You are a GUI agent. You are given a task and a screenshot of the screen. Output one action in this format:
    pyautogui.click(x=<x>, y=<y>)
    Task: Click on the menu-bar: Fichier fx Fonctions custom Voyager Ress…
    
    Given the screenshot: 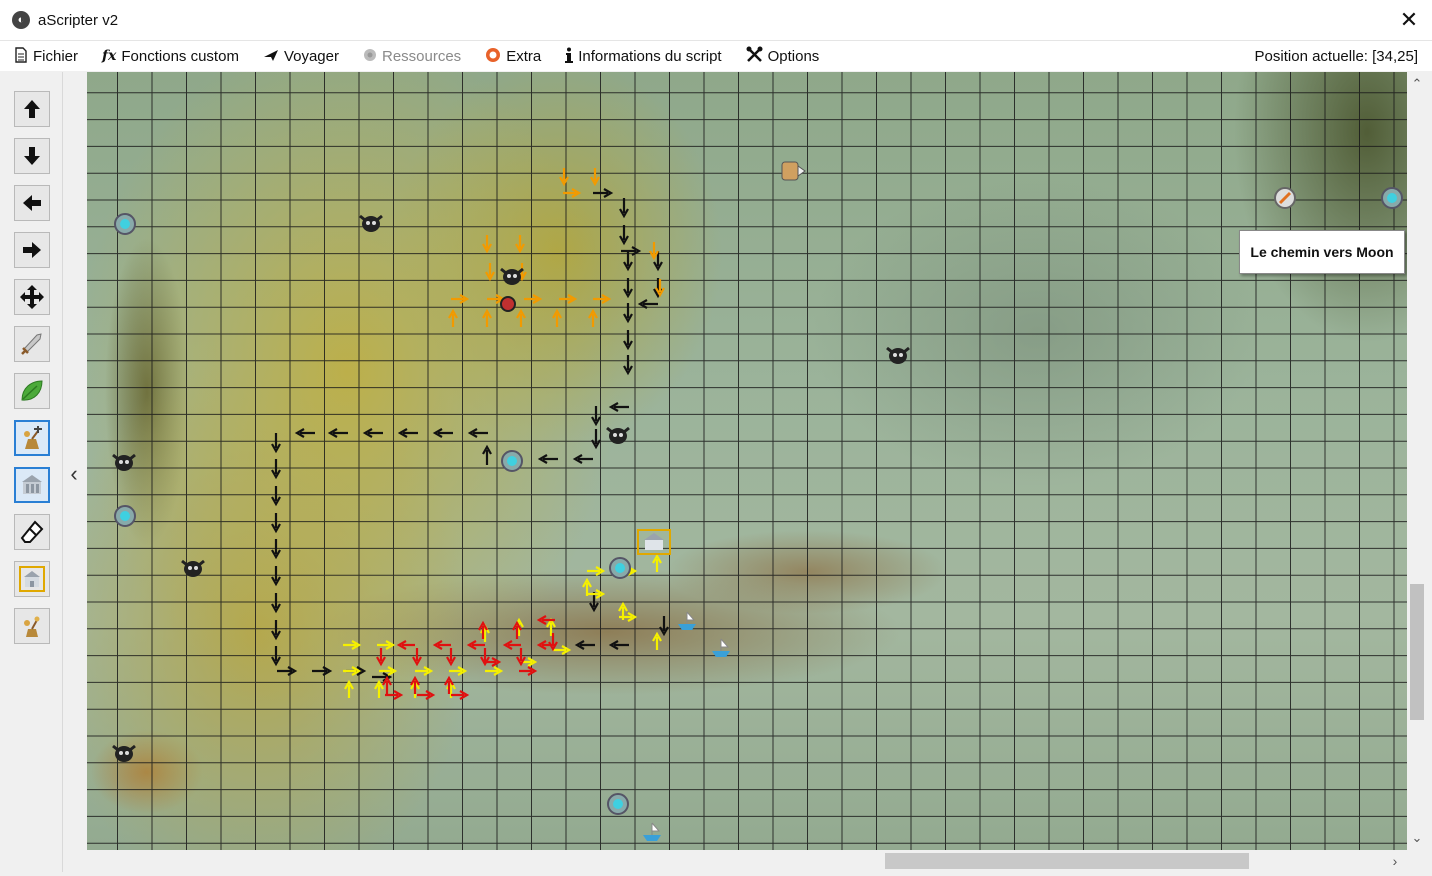 What is the action you would take?
    pyautogui.click(x=716, y=56)
    